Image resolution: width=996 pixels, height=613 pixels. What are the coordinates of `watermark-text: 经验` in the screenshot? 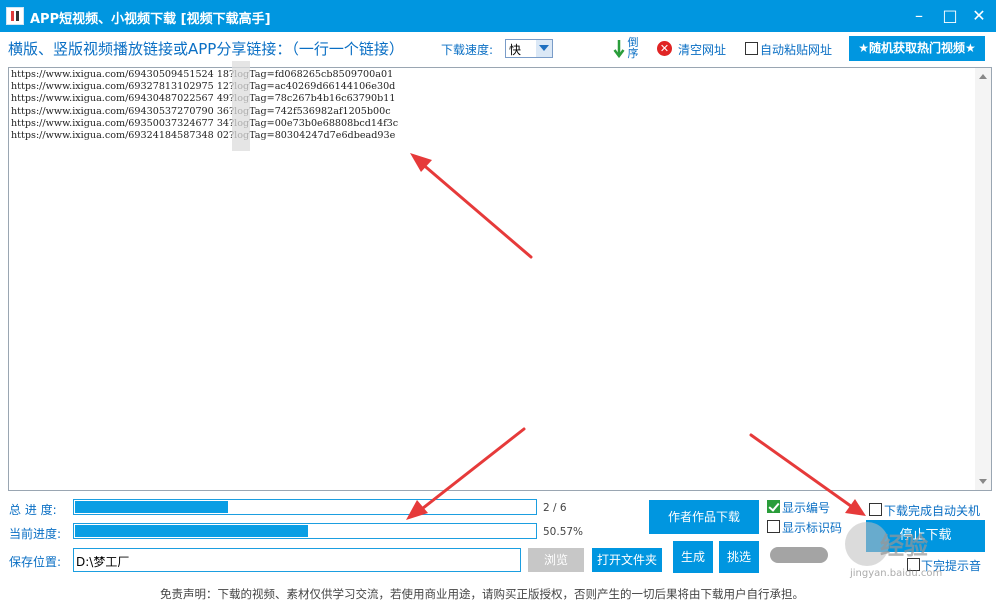 It's located at (904, 546).